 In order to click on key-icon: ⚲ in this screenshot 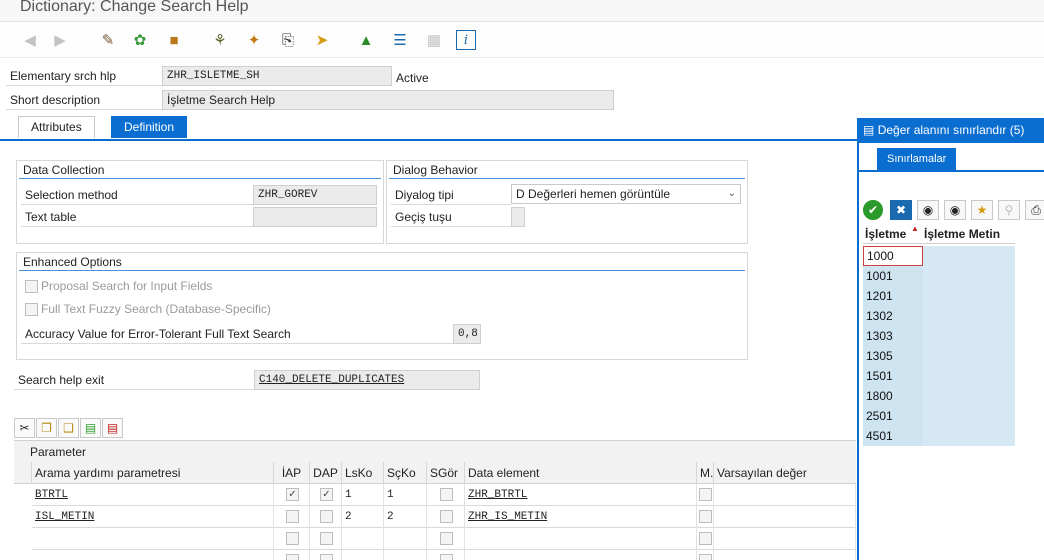, I will do `click(1009, 210)`.